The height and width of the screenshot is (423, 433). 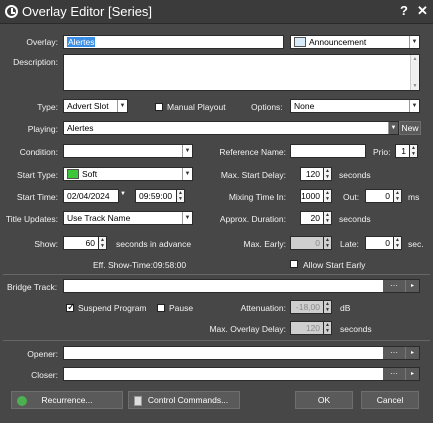 What do you see at coordinates (123, 194) in the screenshot?
I see `date-picker-icon: ▼` at bounding box center [123, 194].